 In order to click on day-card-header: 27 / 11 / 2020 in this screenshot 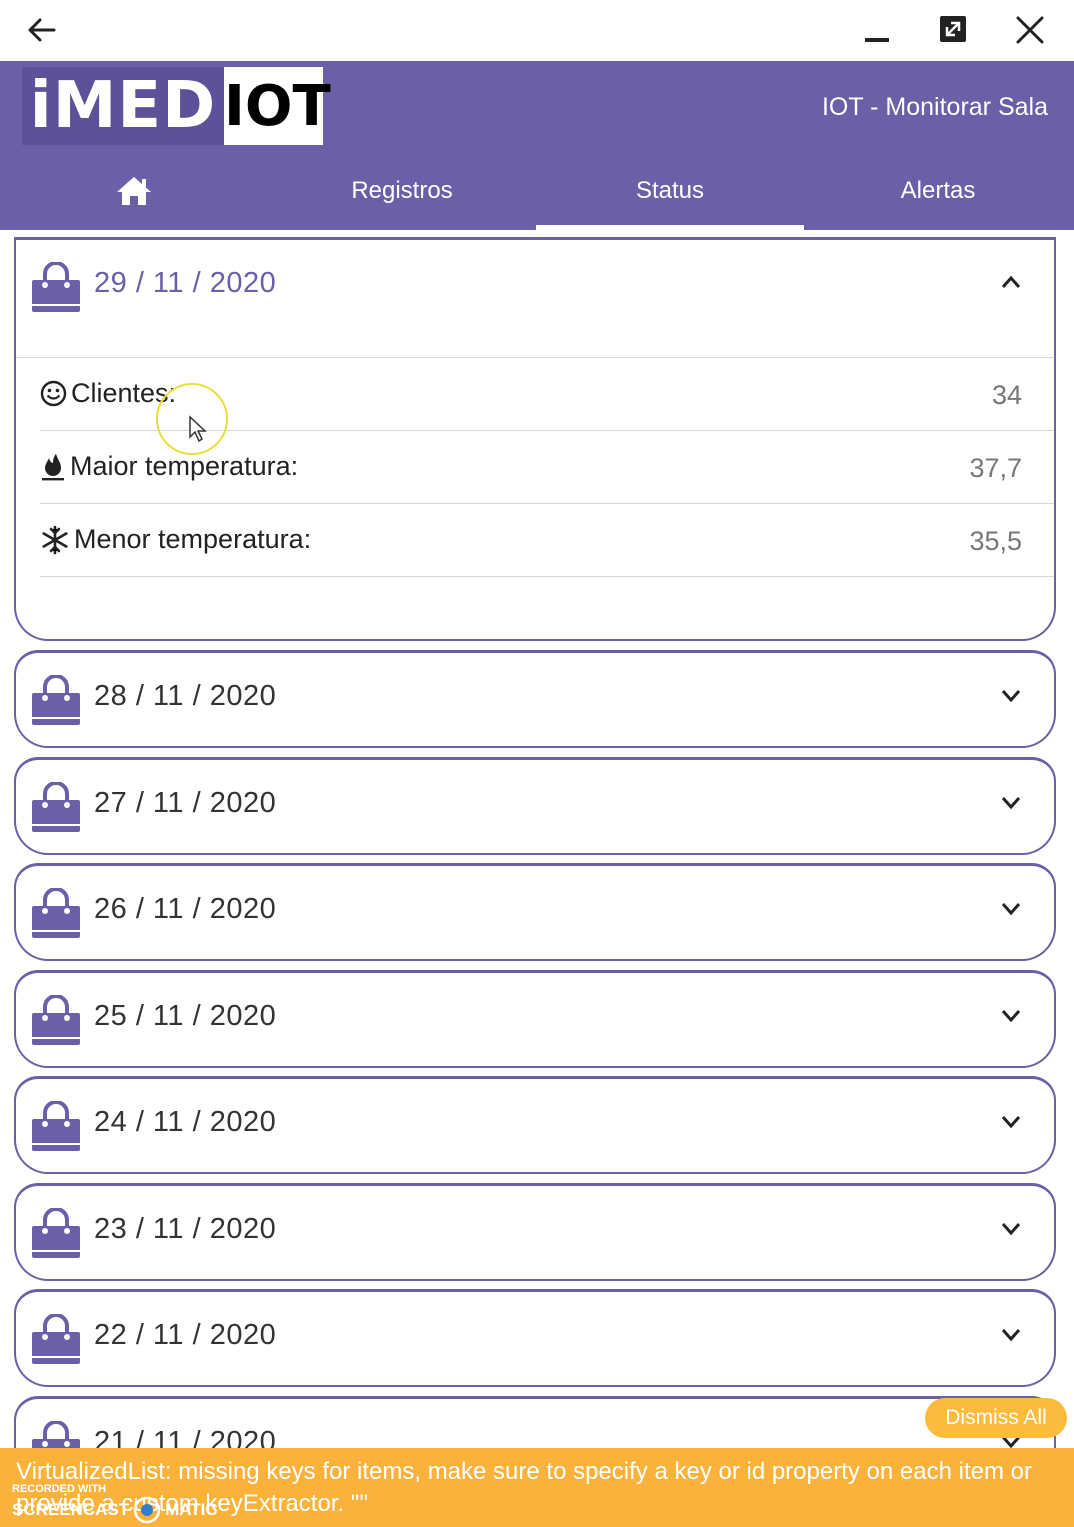, I will do `click(535, 806)`.